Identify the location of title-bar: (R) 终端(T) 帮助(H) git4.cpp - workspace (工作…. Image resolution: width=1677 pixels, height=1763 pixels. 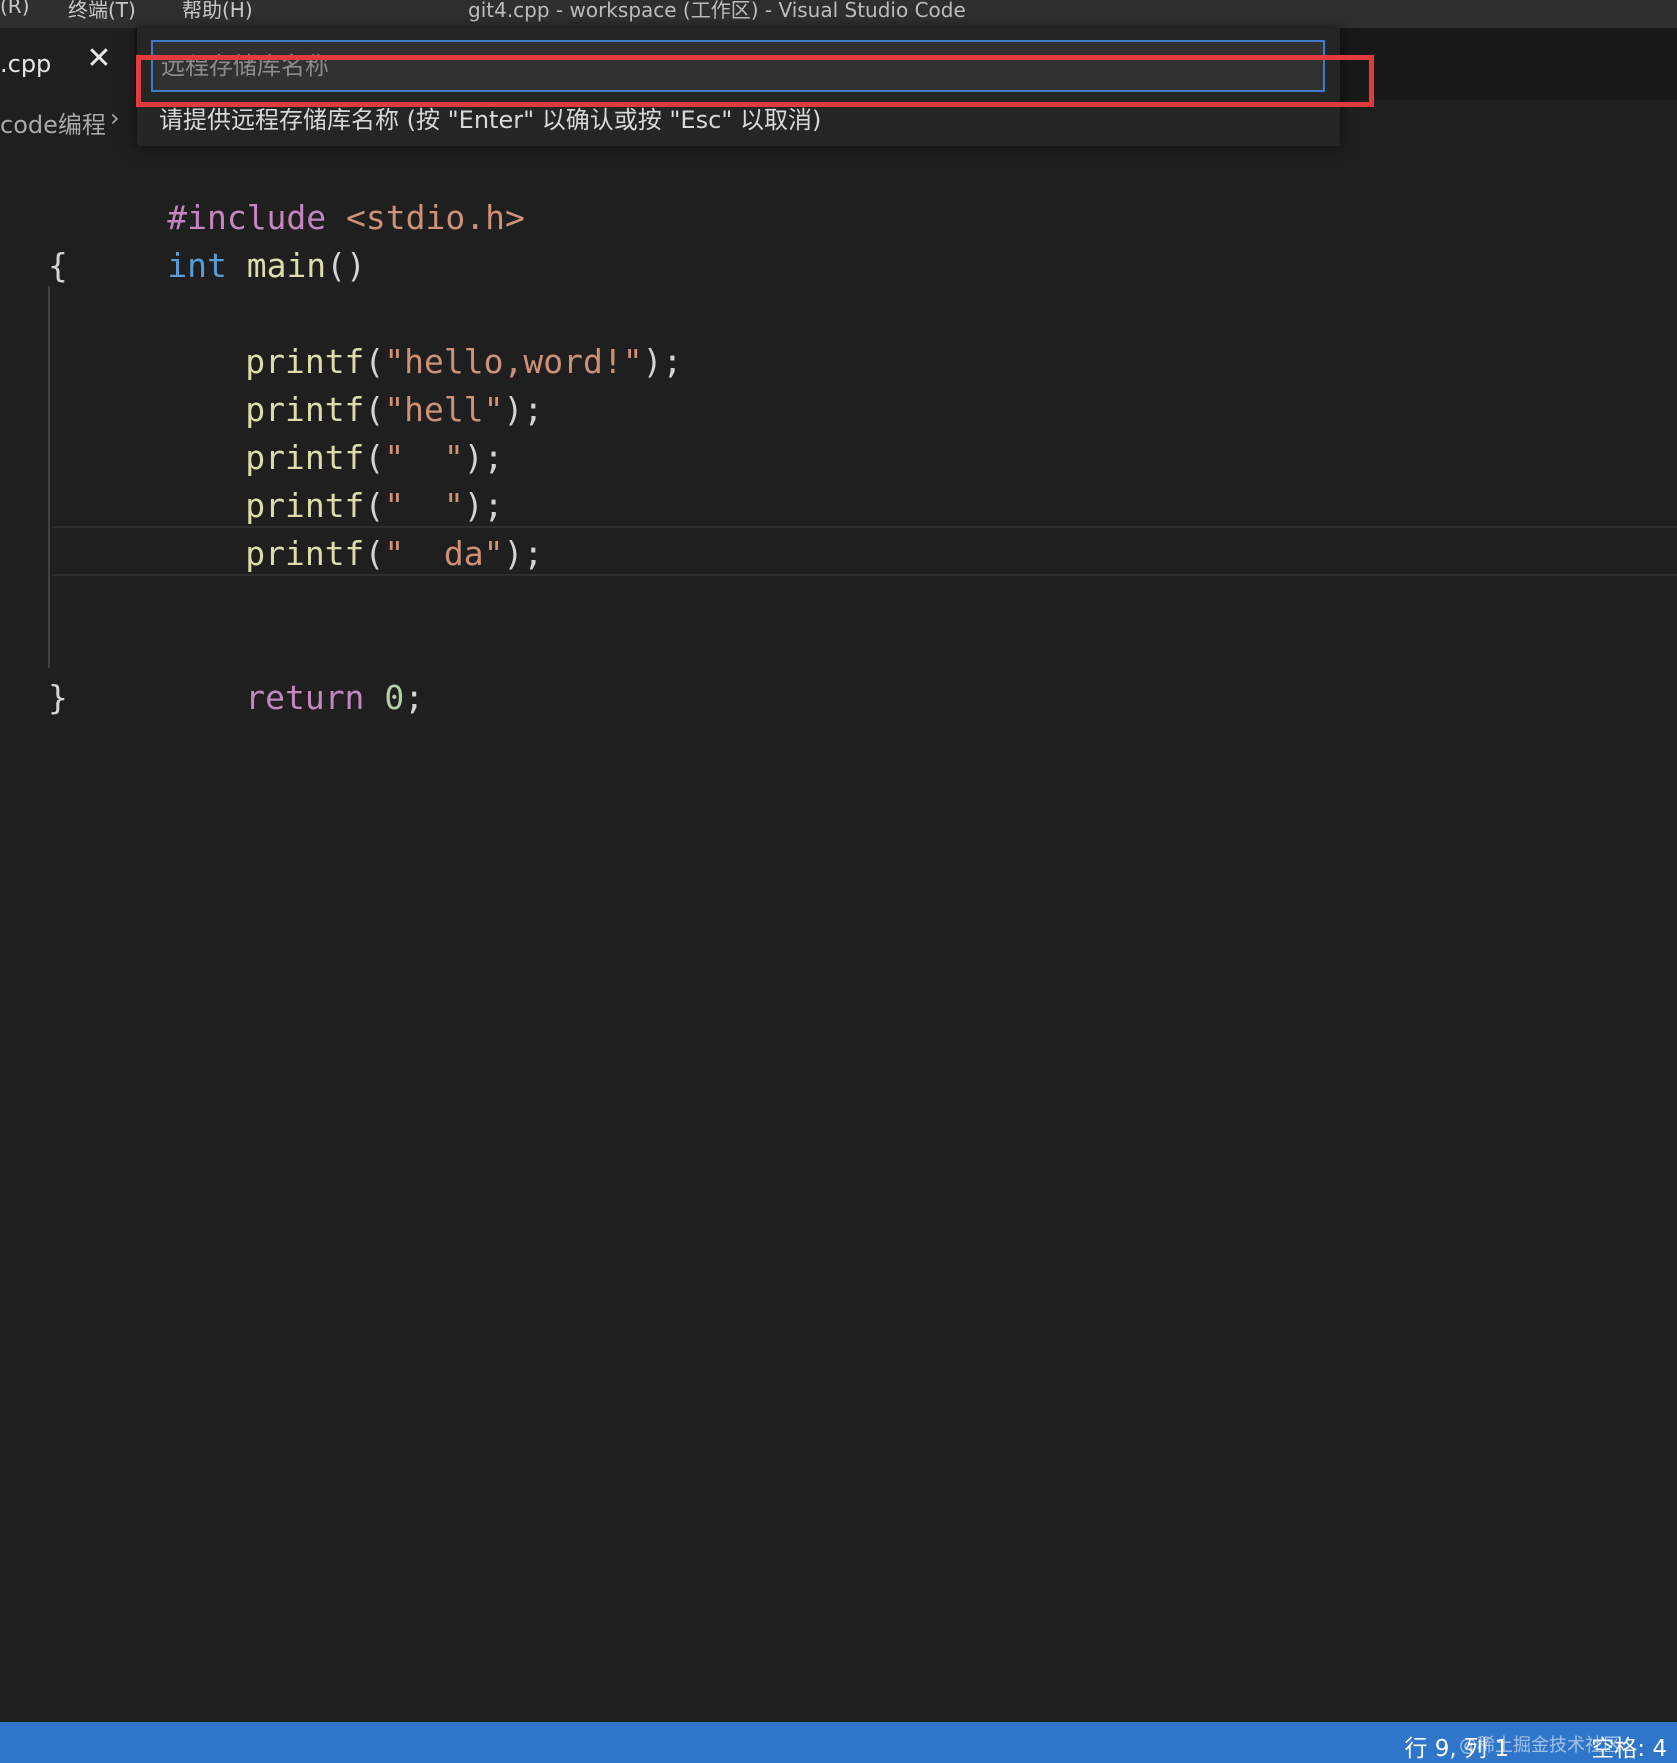
(838, 14).